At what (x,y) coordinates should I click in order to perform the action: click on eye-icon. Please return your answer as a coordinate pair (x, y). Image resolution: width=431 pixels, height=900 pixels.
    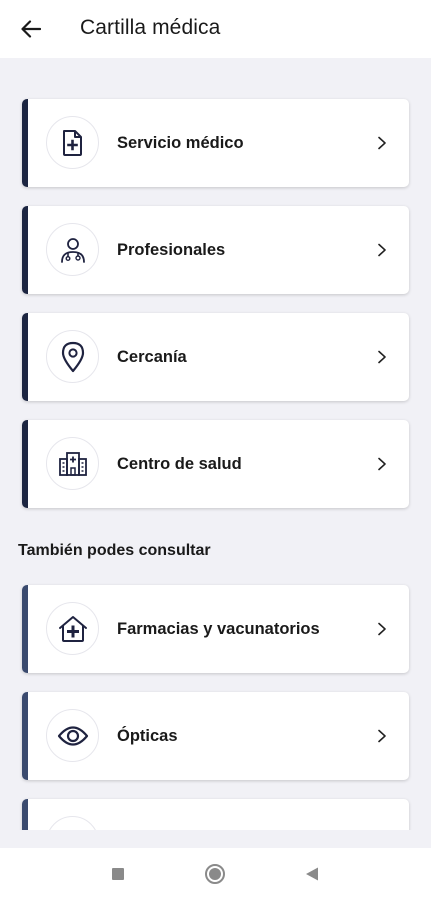
    Looking at the image, I should click on (72, 735).